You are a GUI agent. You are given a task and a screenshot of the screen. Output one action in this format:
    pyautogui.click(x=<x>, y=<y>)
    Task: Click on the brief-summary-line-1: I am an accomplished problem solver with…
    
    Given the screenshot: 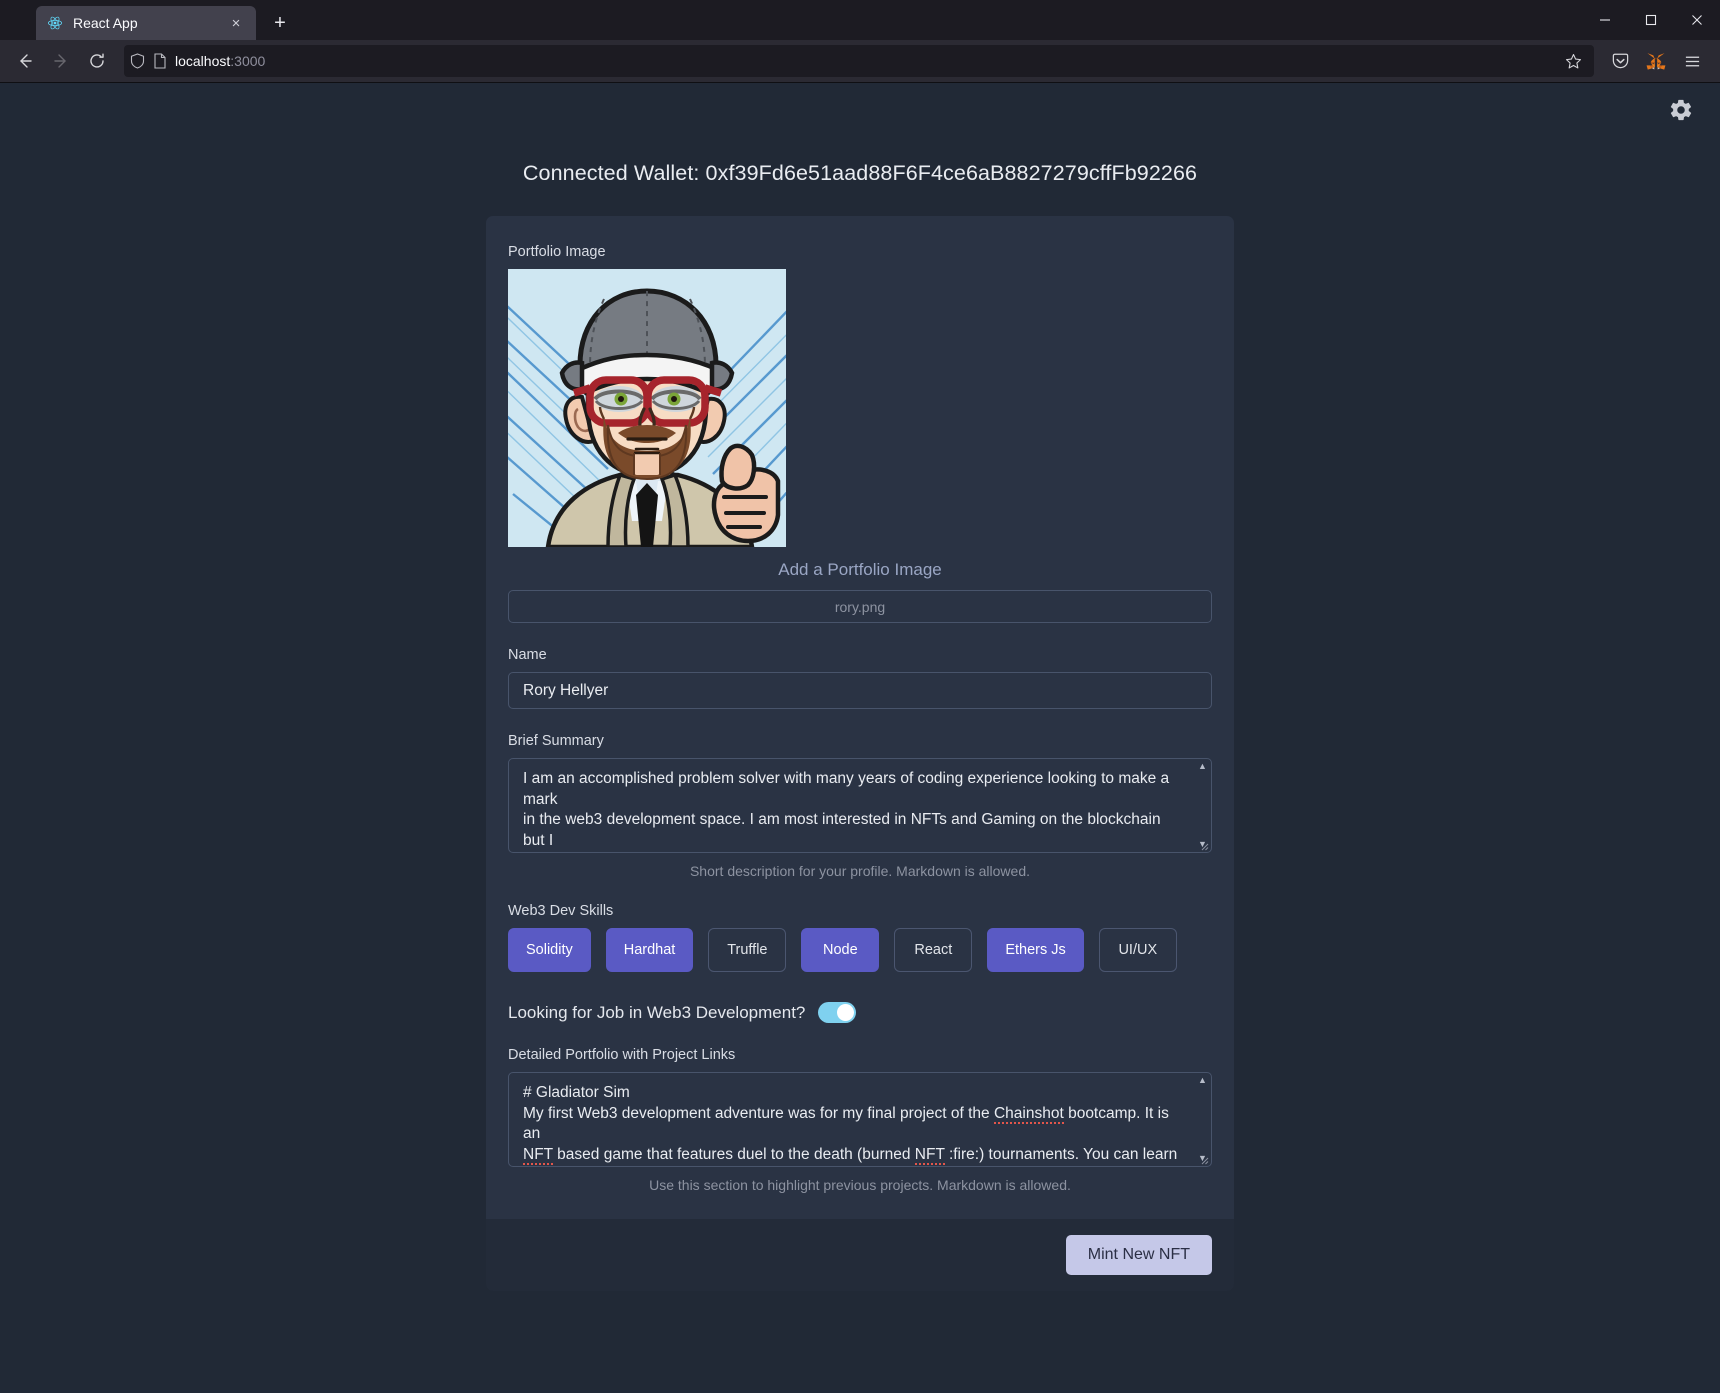 What is the action you would take?
    pyautogui.click(x=846, y=789)
    